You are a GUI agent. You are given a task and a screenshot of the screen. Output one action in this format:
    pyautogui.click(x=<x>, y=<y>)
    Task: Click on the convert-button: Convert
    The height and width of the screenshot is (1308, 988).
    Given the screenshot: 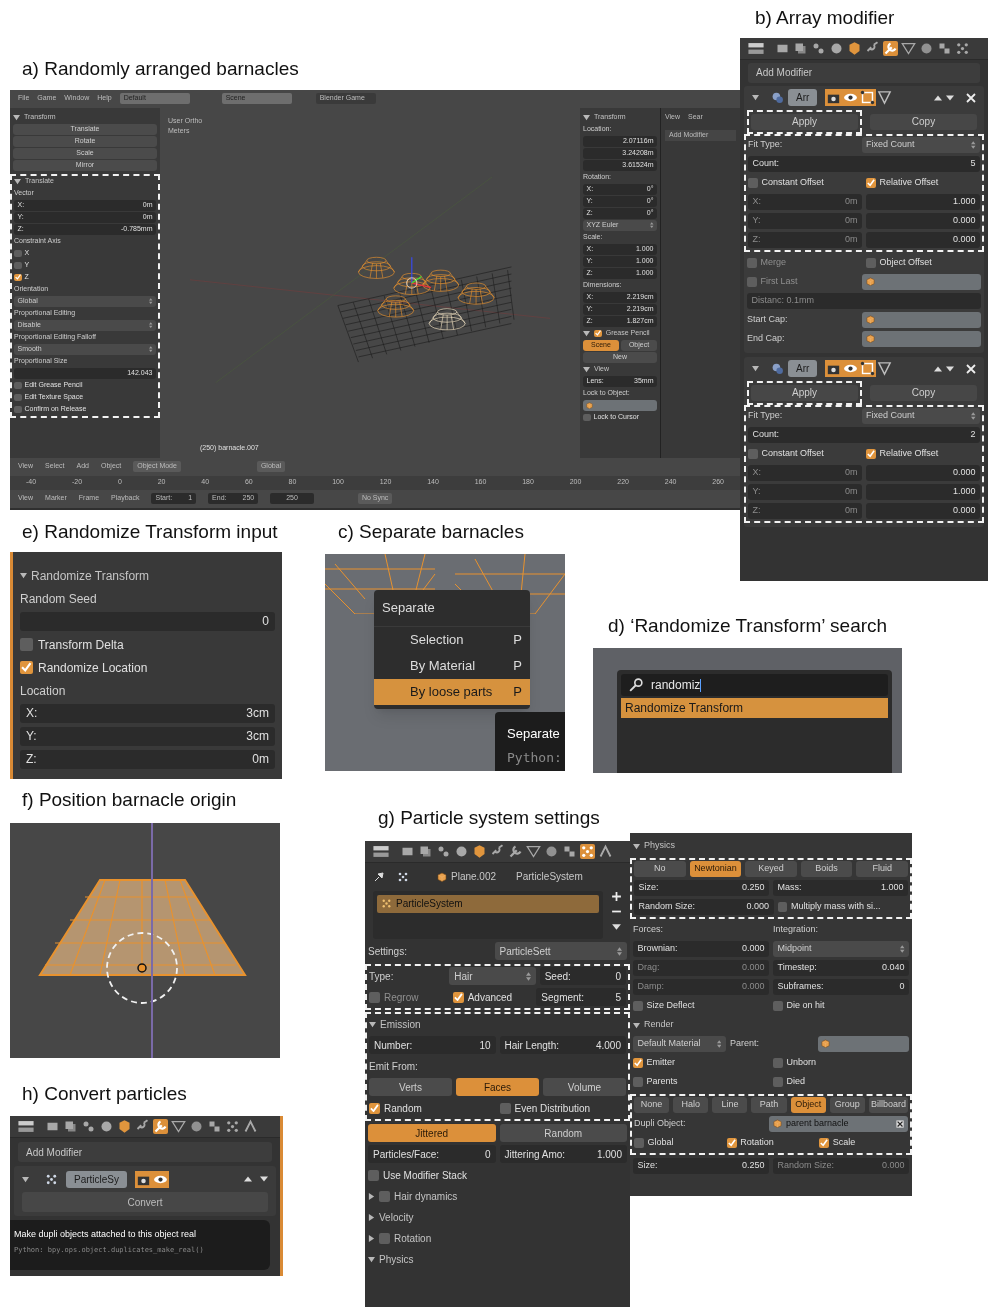 What is the action you would take?
    pyautogui.click(x=145, y=1202)
    